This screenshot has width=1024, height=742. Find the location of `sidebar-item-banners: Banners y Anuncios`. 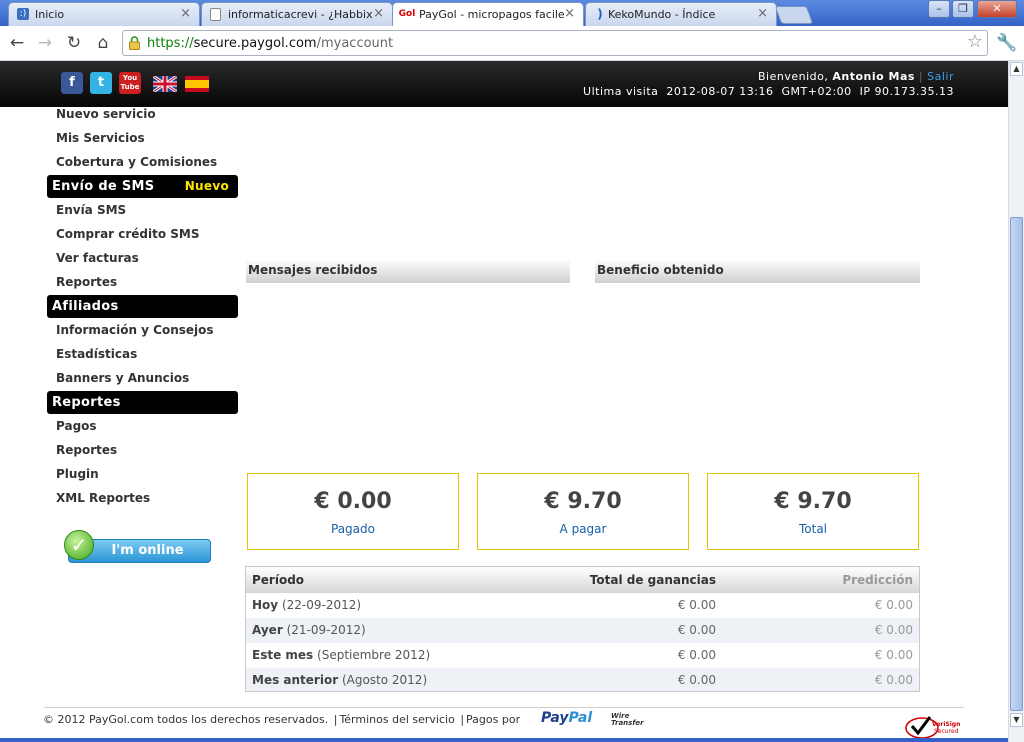

sidebar-item-banners: Banners y Anuncios is located at coordinates (122, 378).